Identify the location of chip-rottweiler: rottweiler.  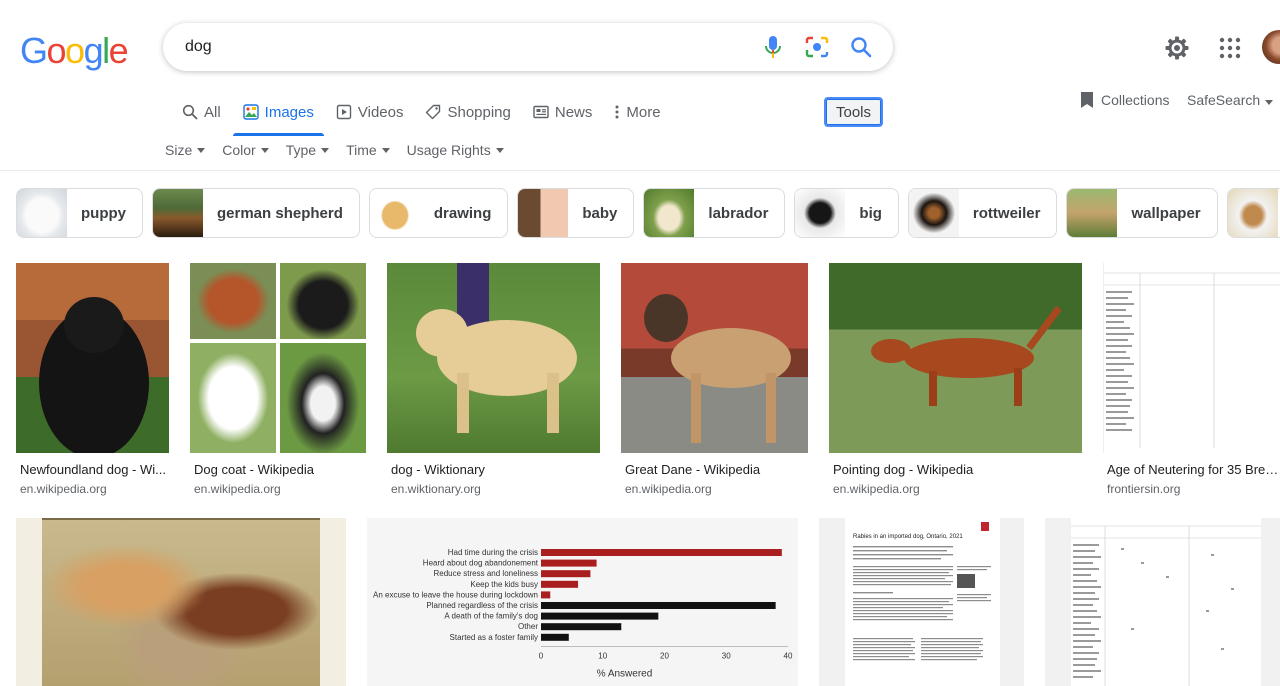
(982, 213).